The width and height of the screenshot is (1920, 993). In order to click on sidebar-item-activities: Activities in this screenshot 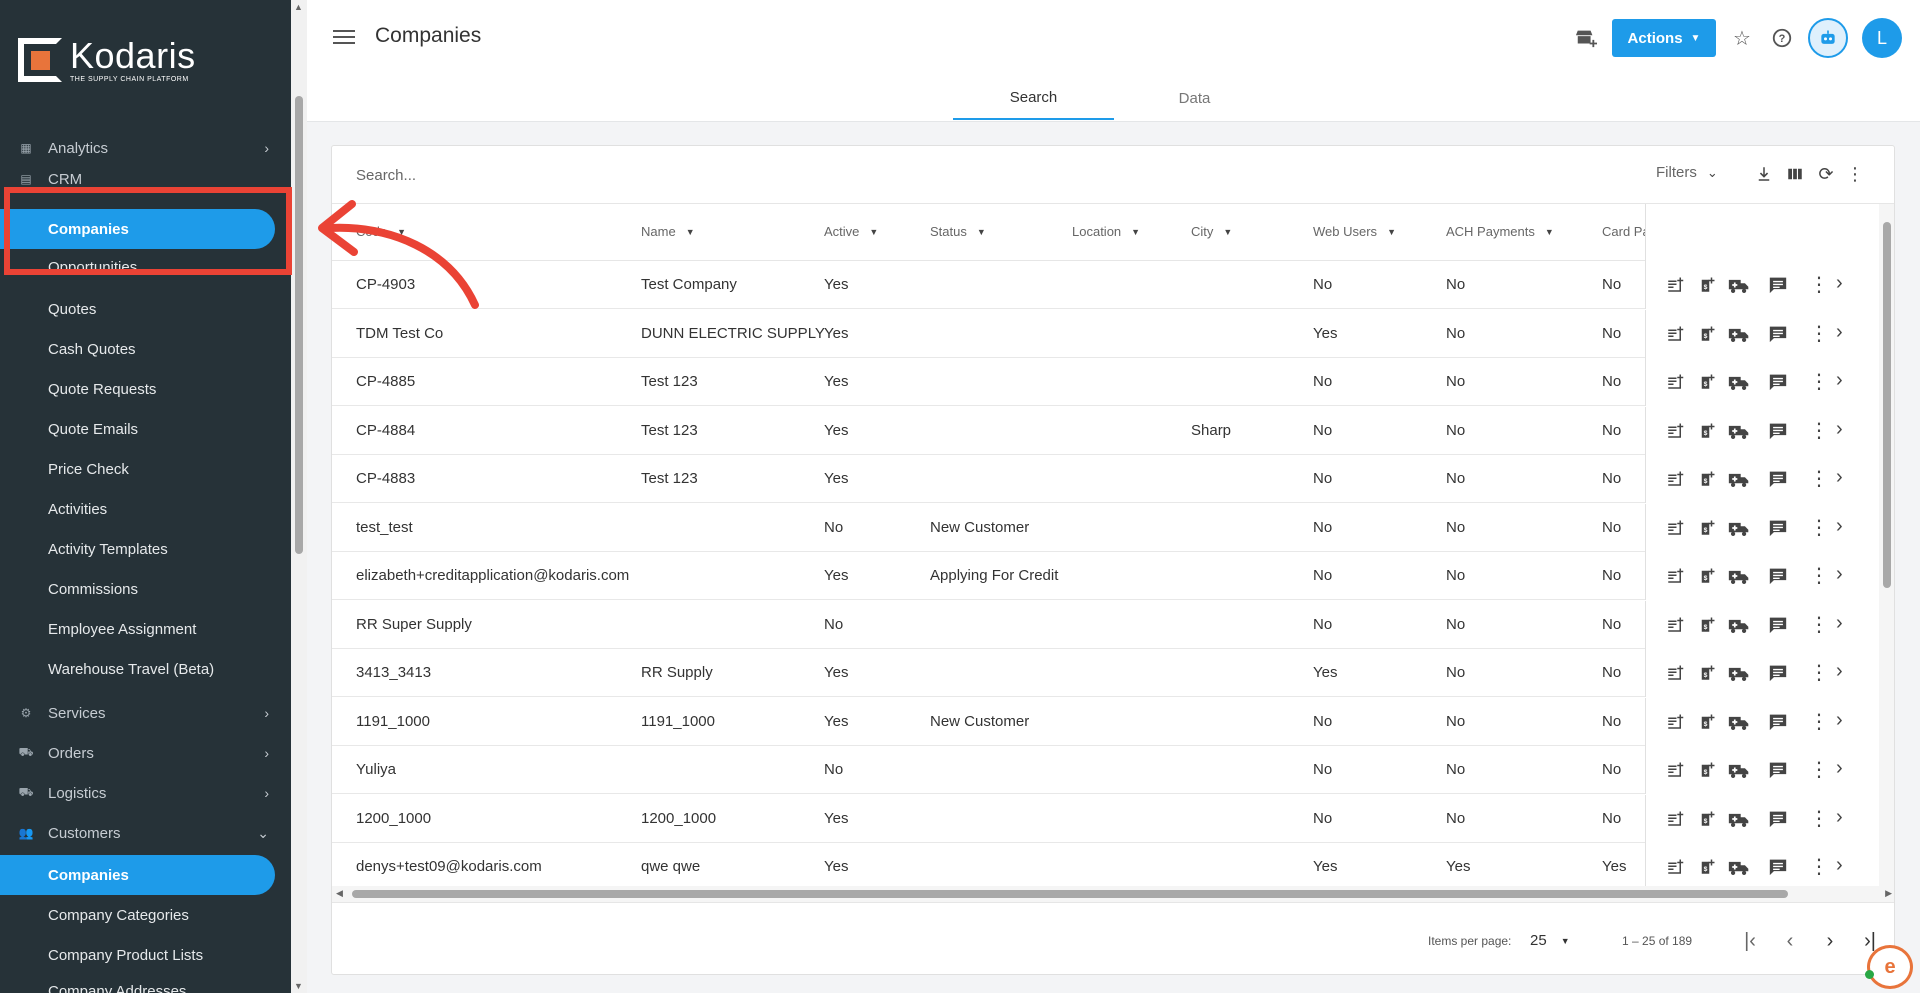, I will do `click(145, 509)`.